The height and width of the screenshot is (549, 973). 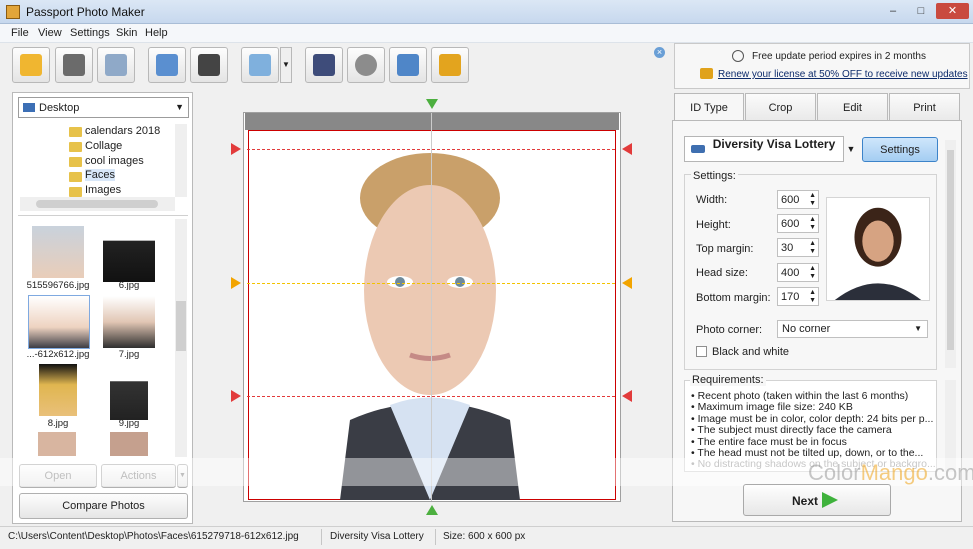 I want to click on menu-bar: File View Settings Skin Help, so click(x=486, y=33).